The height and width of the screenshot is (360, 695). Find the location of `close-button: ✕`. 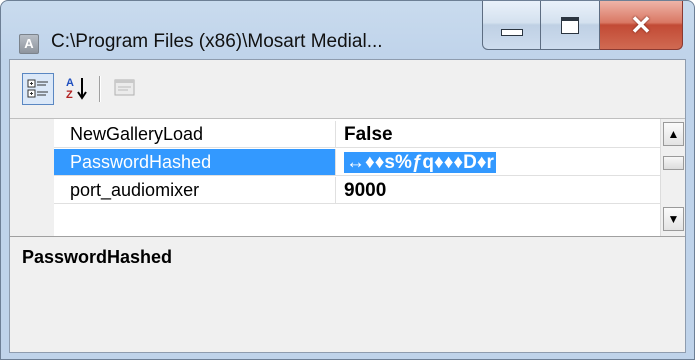

close-button: ✕ is located at coordinates (641, 25).